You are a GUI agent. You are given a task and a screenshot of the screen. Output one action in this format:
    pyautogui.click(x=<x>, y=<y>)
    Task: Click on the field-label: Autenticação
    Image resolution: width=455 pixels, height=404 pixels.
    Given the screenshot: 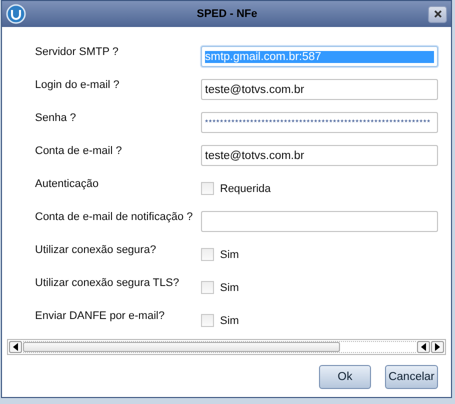 What is the action you would take?
    pyautogui.click(x=67, y=184)
    